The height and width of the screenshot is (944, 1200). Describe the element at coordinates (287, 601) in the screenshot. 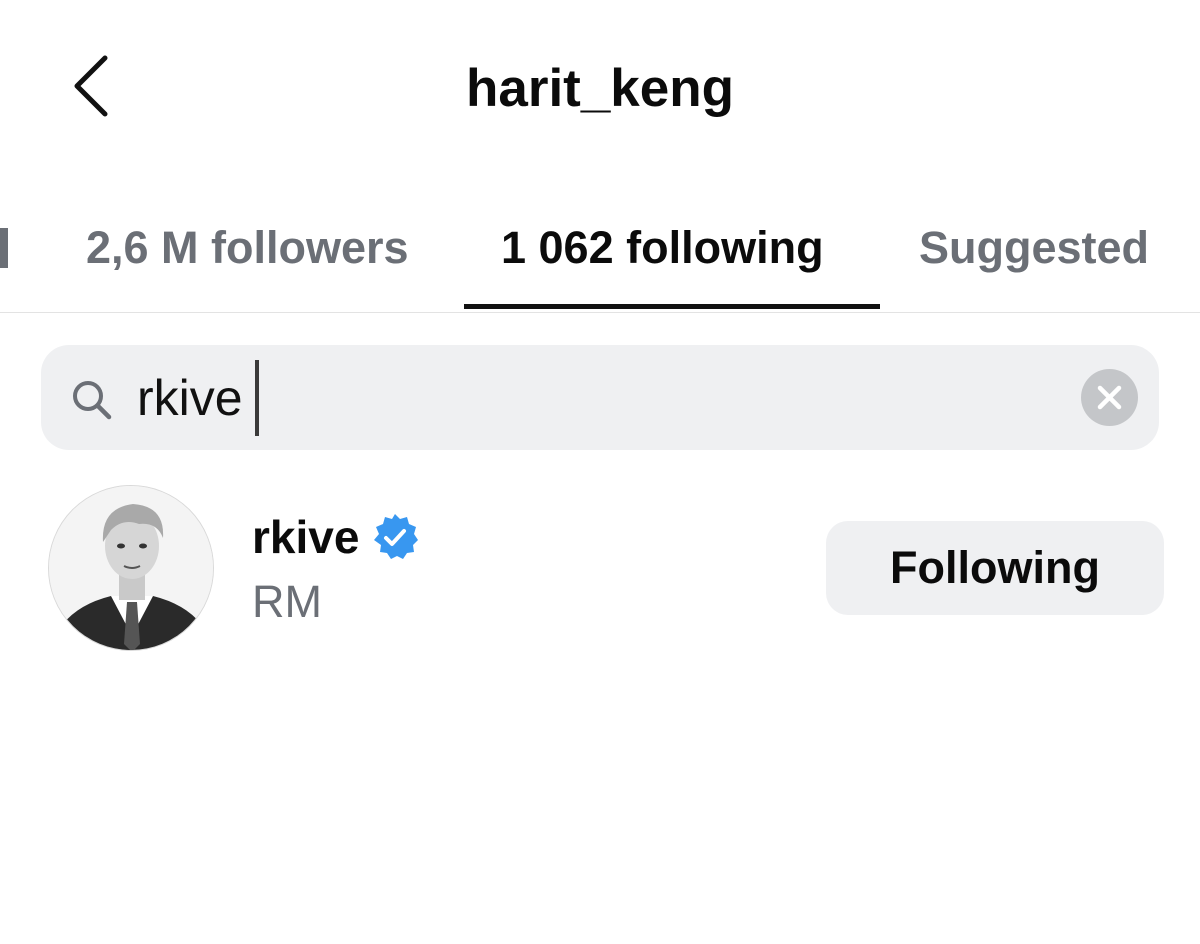

I see `result-full-name: RM` at that location.